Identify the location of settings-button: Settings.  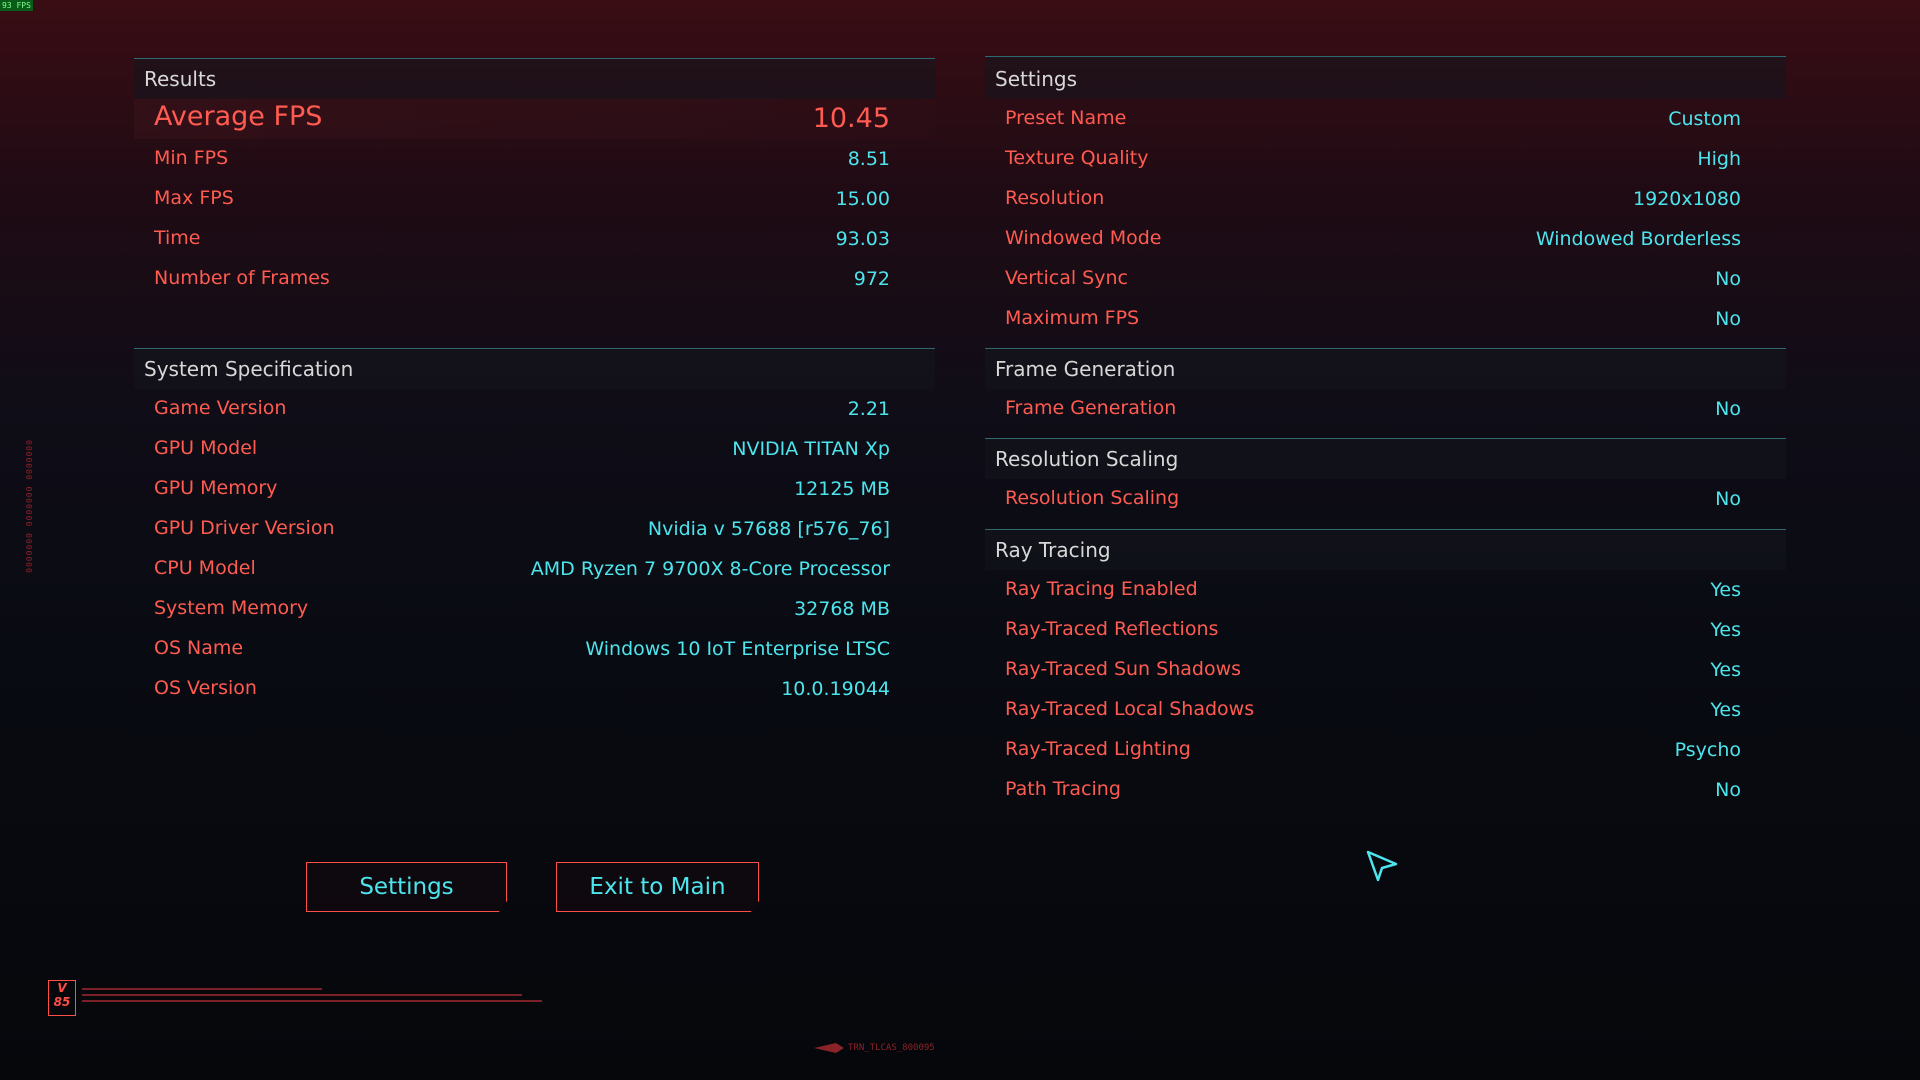
(406, 887).